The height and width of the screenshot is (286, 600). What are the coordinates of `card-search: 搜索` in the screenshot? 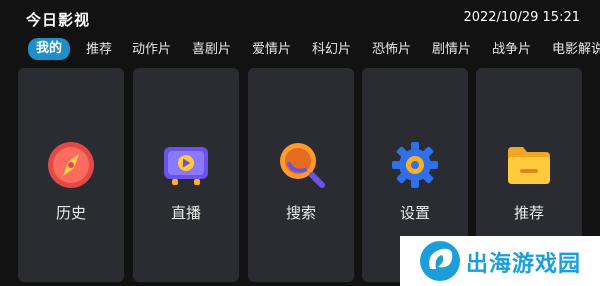 It's located at (301, 175).